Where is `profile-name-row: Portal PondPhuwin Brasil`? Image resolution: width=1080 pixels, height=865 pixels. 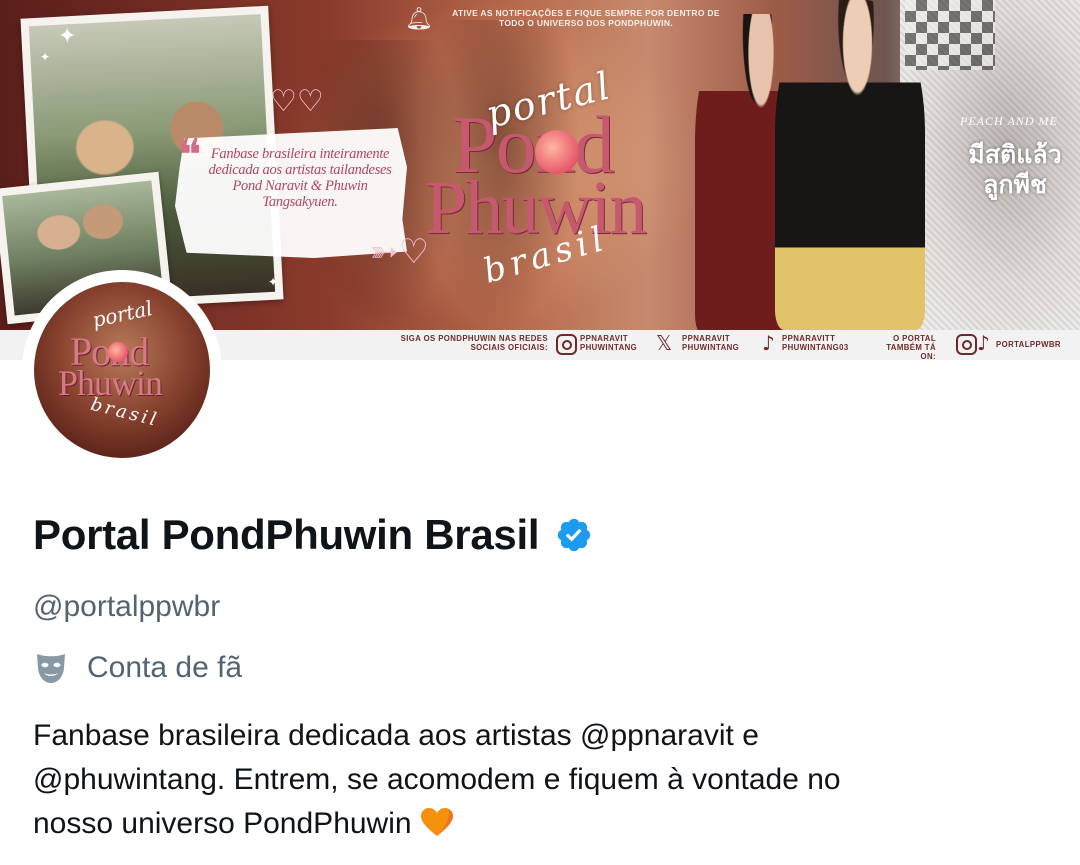 profile-name-row: Portal PondPhuwin Brasil is located at coordinates (313, 535).